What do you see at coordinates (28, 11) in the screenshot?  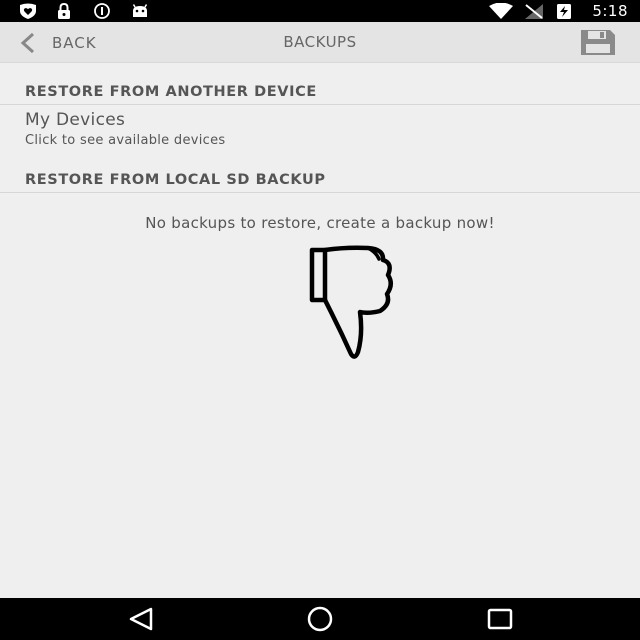 I see `heart-shield-icon` at bounding box center [28, 11].